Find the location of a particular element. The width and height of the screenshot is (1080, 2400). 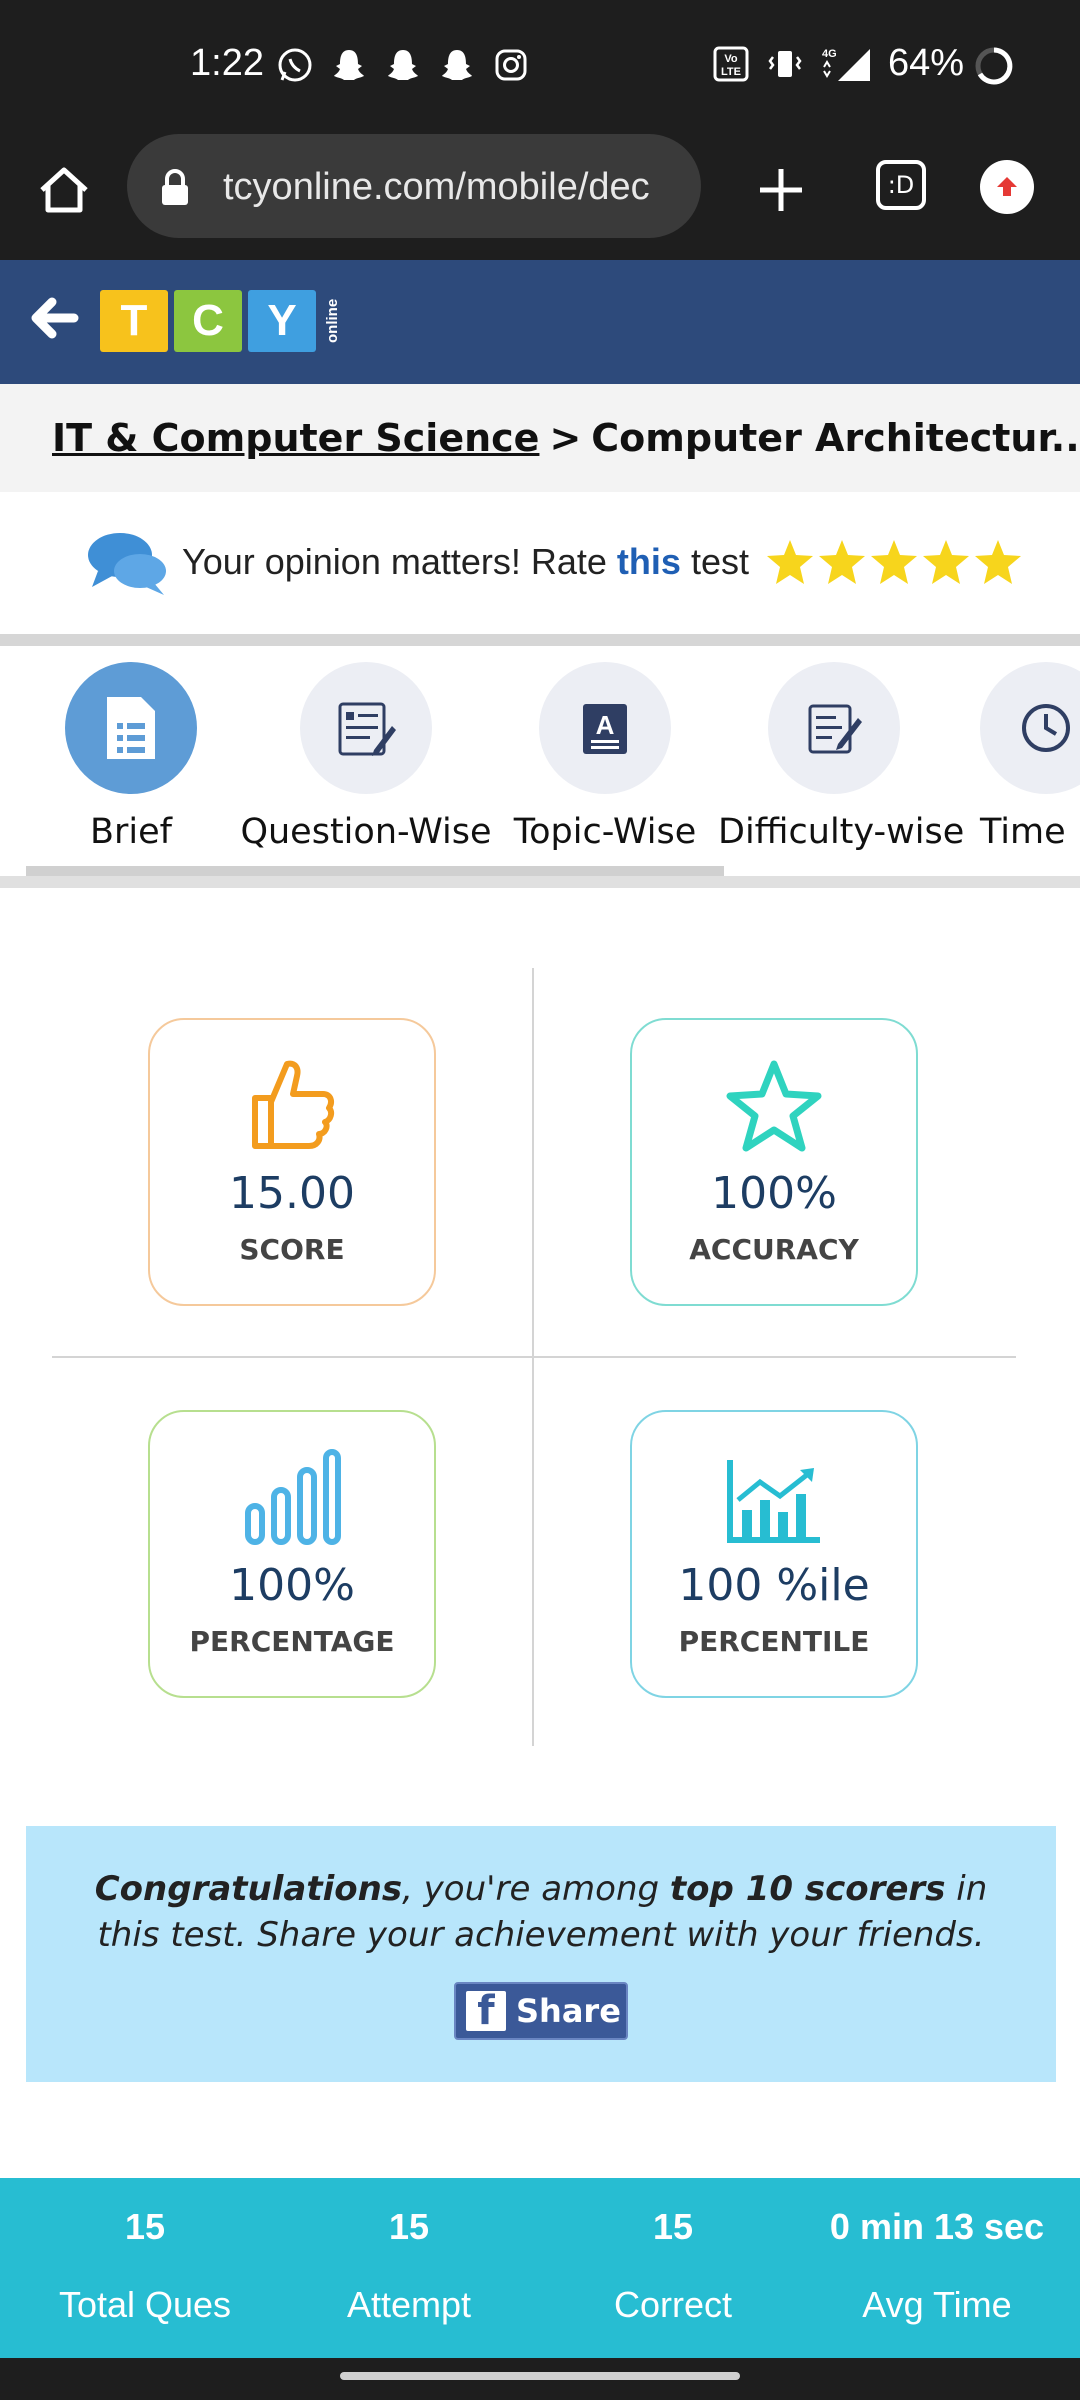

accuracy-caption: ACCURACY is located at coordinates (774, 1249).